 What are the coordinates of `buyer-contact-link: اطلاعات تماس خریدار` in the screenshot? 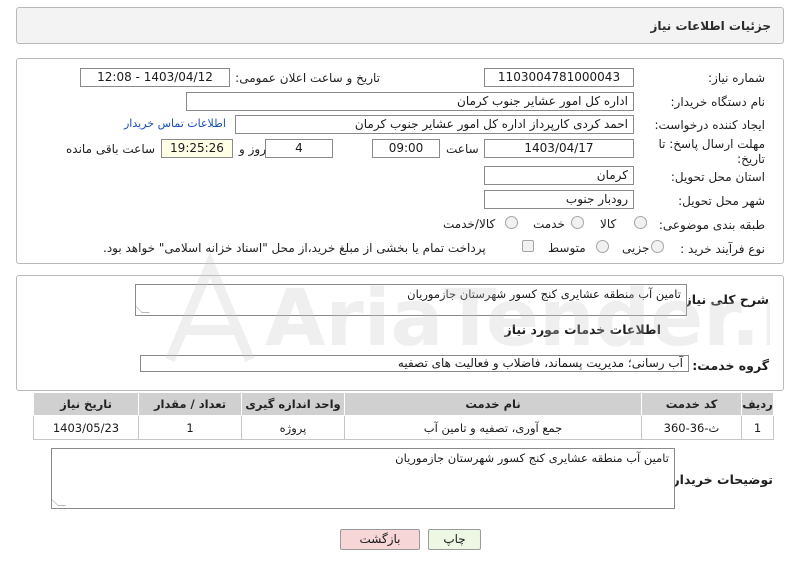 It's located at (175, 123).